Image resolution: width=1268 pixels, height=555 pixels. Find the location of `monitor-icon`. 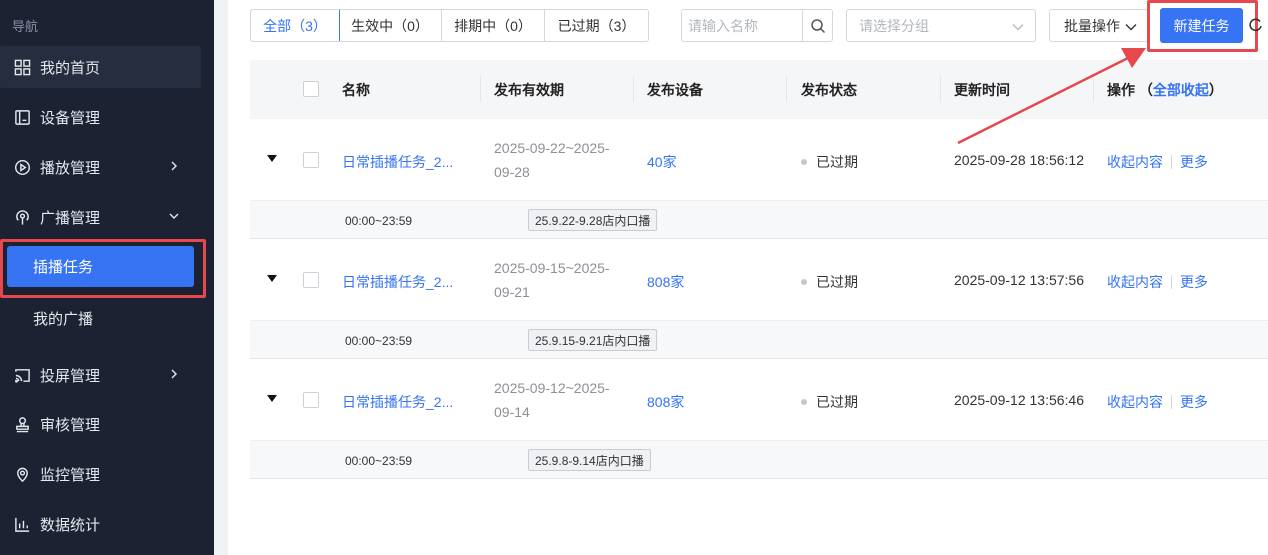

monitor-icon is located at coordinates (22, 474).